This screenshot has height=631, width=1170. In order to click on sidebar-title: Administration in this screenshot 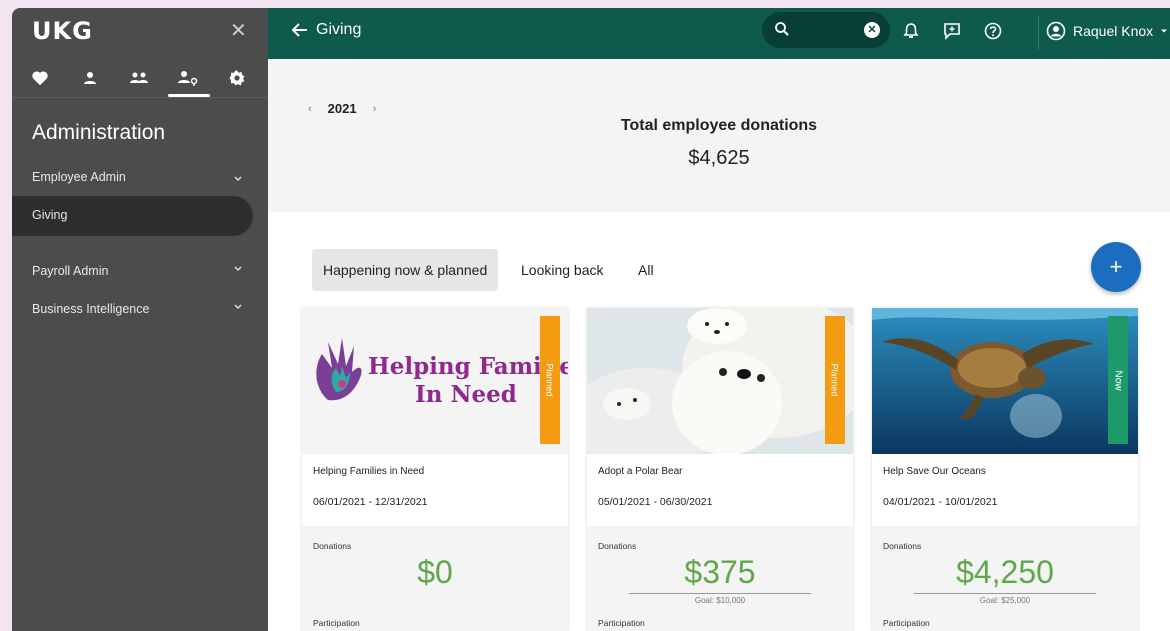, I will do `click(99, 132)`.